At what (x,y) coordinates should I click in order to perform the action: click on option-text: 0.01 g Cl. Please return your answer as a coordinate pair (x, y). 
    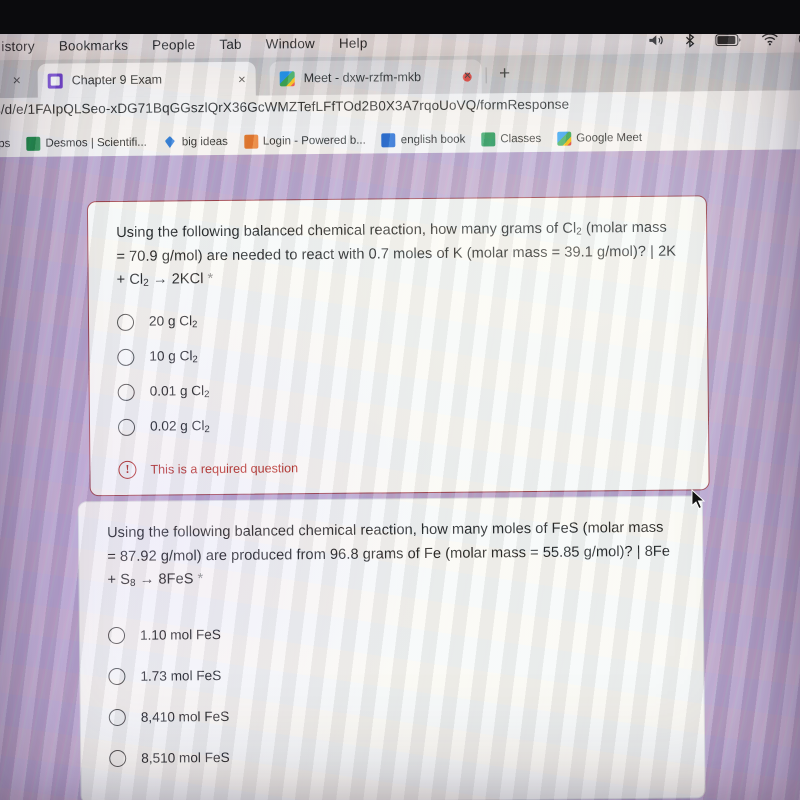
    Looking at the image, I should click on (177, 391).